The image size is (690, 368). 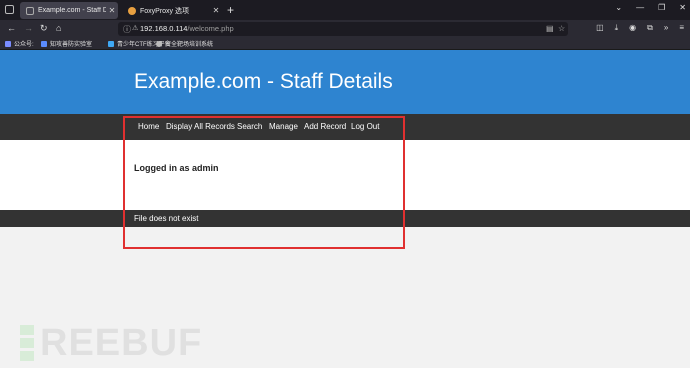 What do you see at coordinates (19, 43) in the screenshot?
I see `bookmark-wechat: 公众号:` at bounding box center [19, 43].